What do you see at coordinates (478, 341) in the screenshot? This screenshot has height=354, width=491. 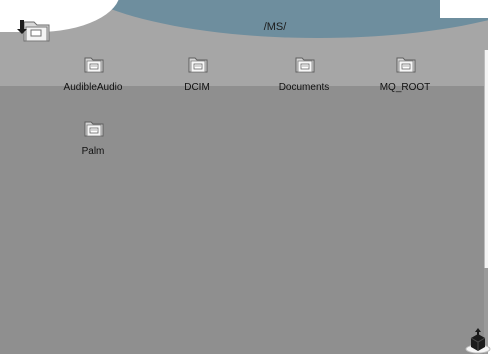 I see `home-cube-icon` at bounding box center [478, 341].